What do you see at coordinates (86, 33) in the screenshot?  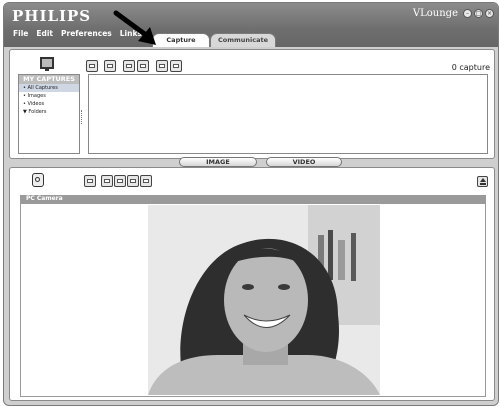 I see `menu-preferences: Preferences` at bounding box center [86, 33].